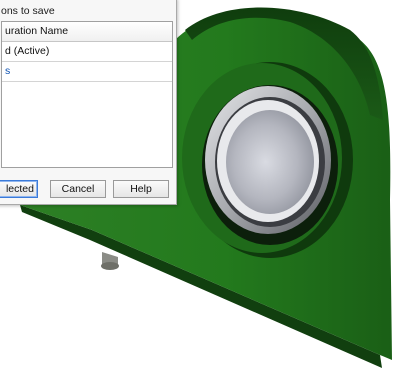 Image resolution: width=397 pixels, height=379 pixels. Describe the element at coordinates (87, 72) in the screenshot. I see `configuration-row: s` at that location.